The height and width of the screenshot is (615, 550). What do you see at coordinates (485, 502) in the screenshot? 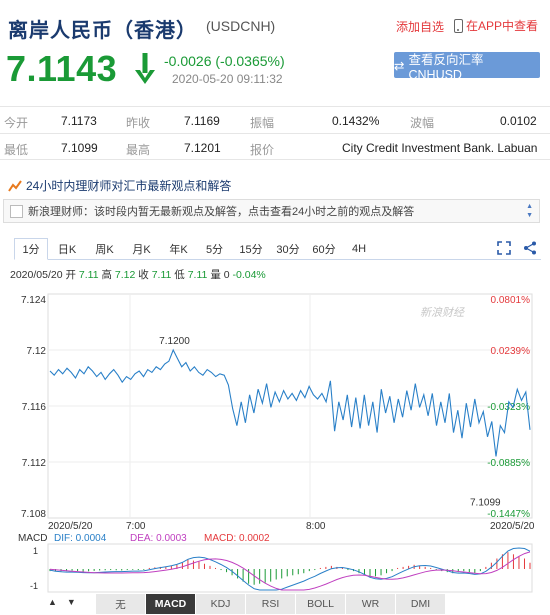
I see `low-marker: 7.1099` at bounding box center [485, 502].